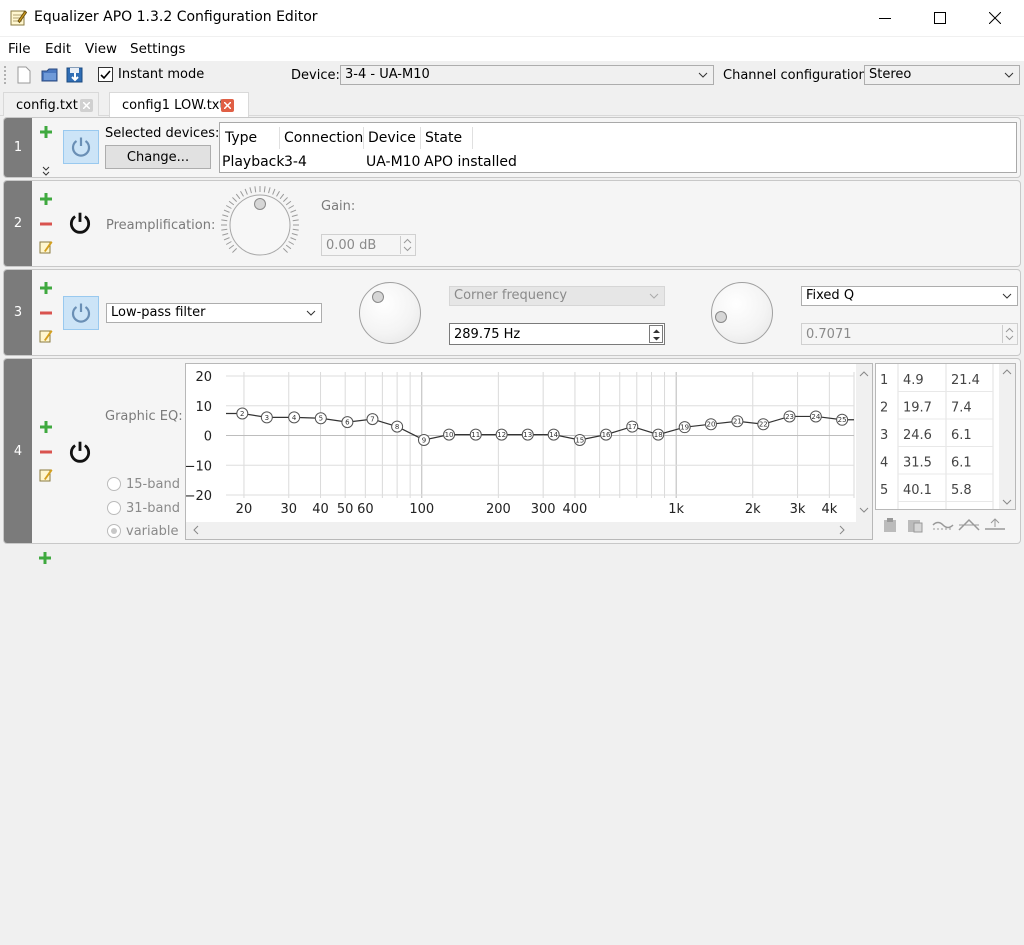  Describe the element at coordinates (50, 75) in the screenshot. I see `open-folder-icon` at that location.